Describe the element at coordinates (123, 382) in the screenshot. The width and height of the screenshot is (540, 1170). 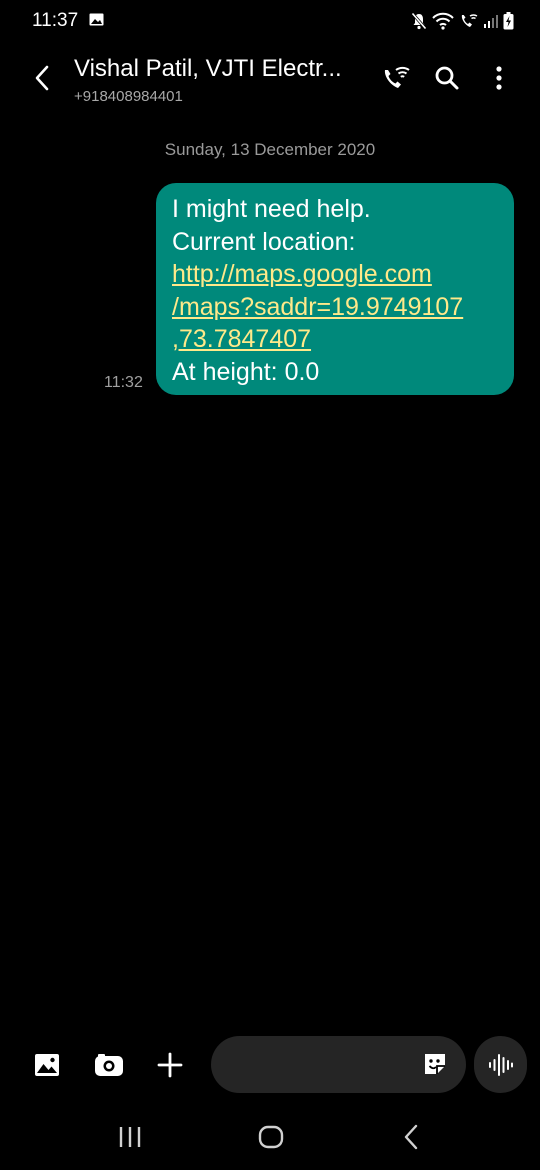
I see `message-time: 11:32` at that location.